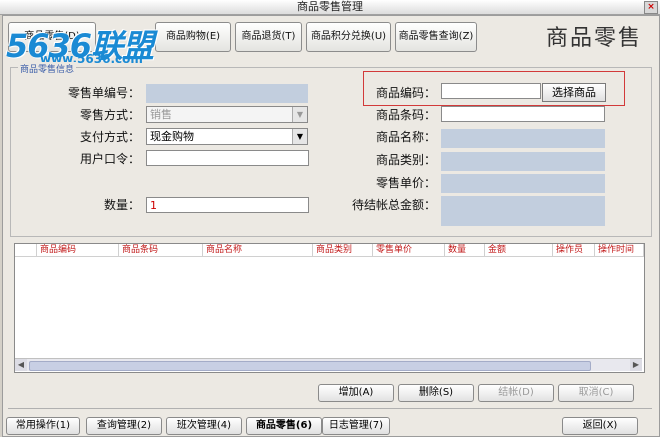 This screenshot has width=660, height=437. What do you see at coordinates (172, 136) in the screenshot?
I see `pay-mode-value: 现金购物` at bounding box center [172, 136].